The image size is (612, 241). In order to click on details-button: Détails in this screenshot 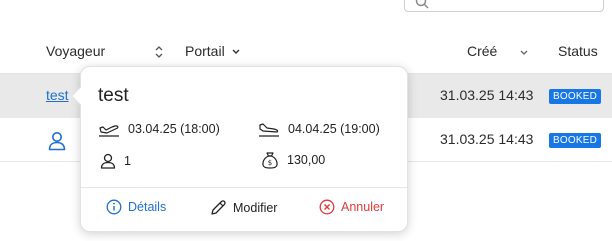, I will do `click(136, 207)`.